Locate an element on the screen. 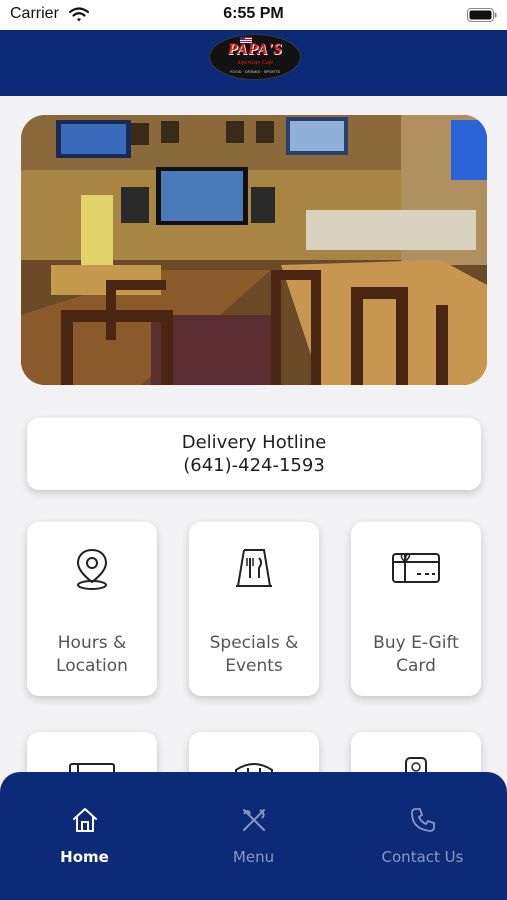 Image resolution: width=507 pixels, height=900 pixels. logo-tagline: FOOD · DRINKS · SPORTS is located at coordinates (255, 71).